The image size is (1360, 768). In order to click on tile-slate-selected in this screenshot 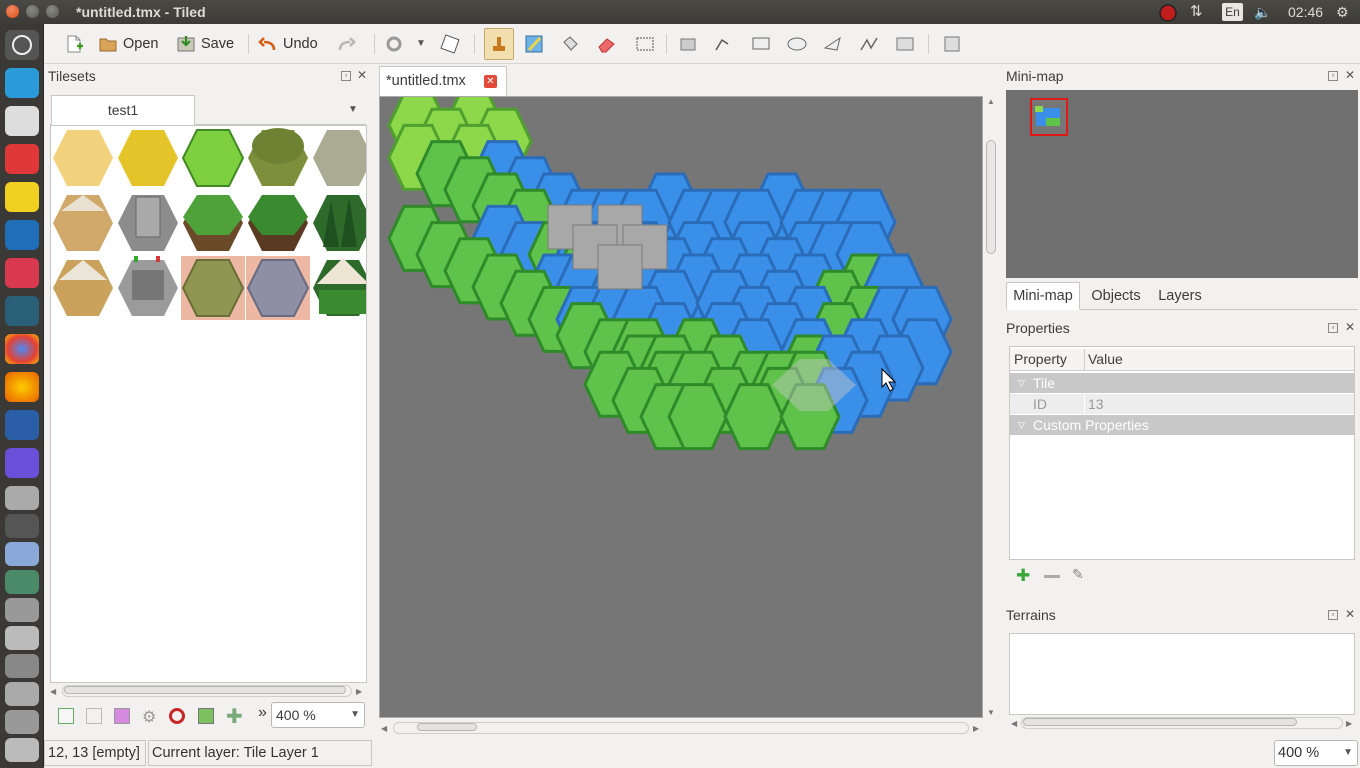, I will do `click(278, 288)`.